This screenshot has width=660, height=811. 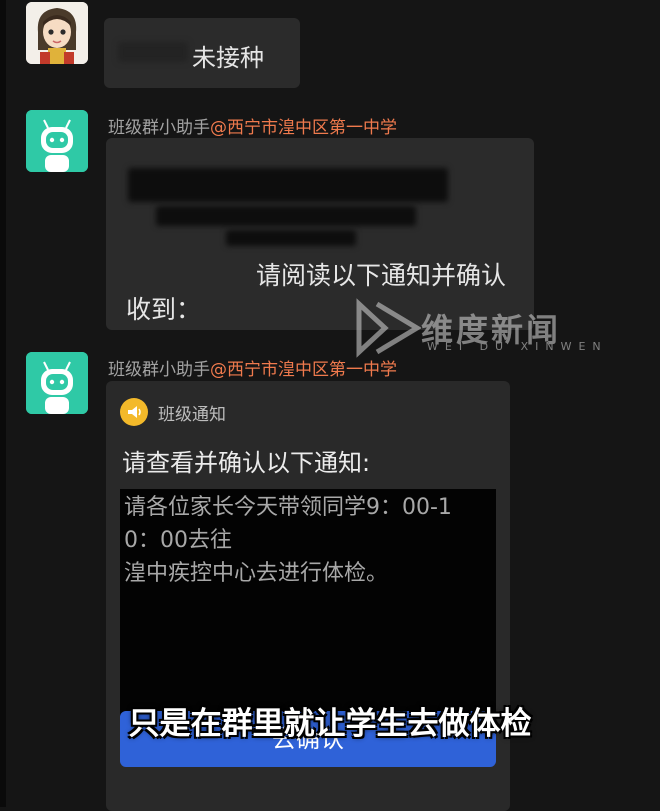 I want to click on message-text: 收到：, so click(x=164, y=309).